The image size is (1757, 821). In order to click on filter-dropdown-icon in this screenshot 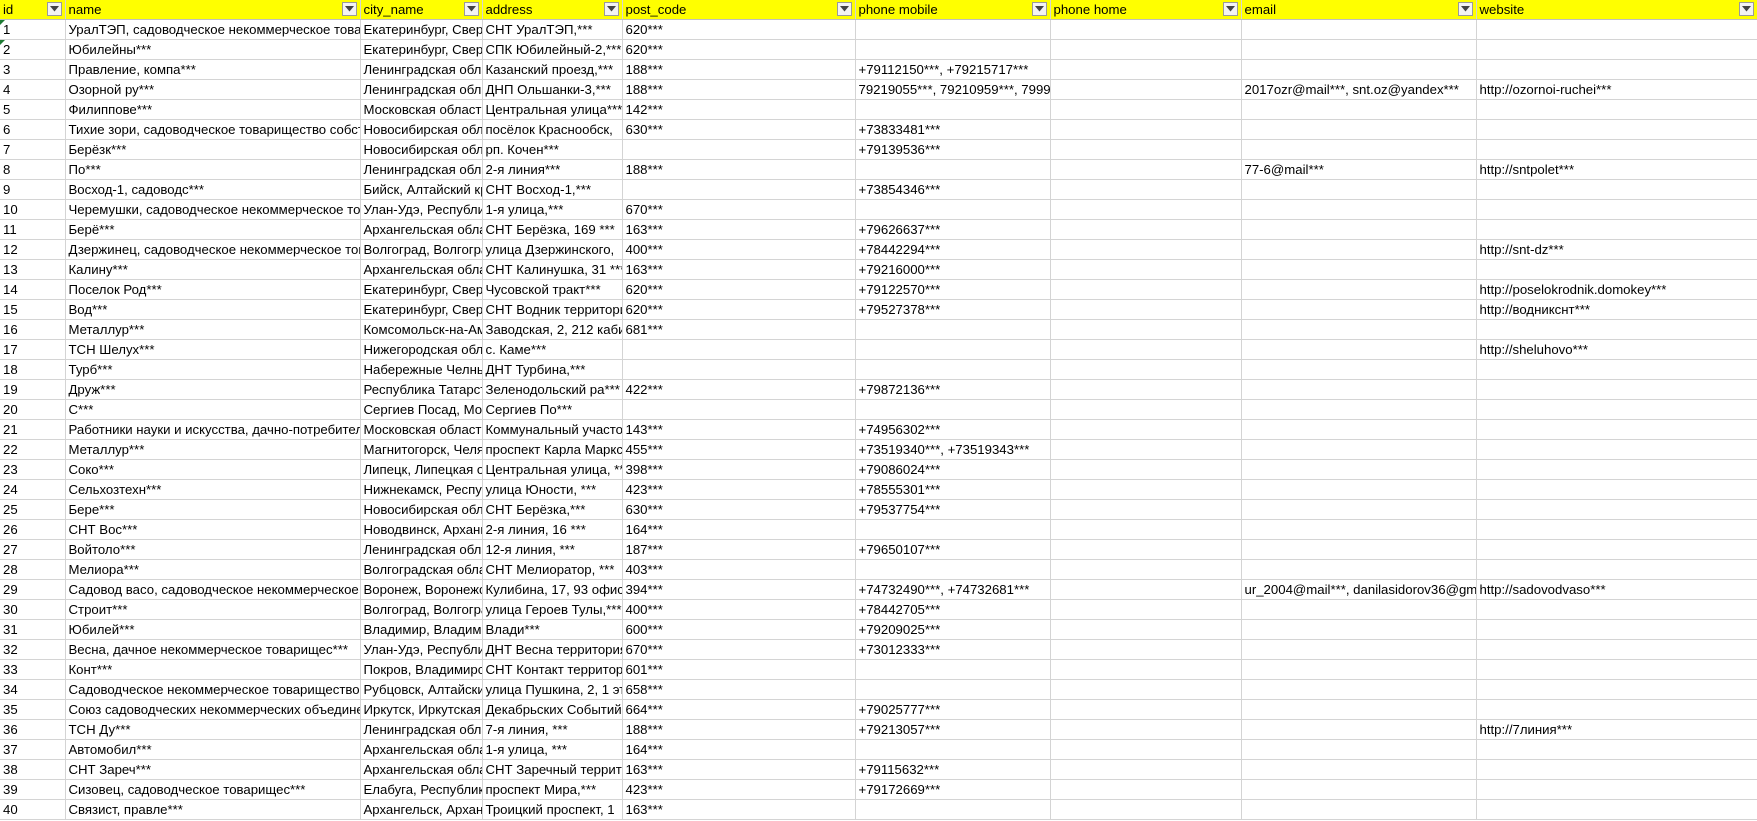, I will do `click(844, 9)`.